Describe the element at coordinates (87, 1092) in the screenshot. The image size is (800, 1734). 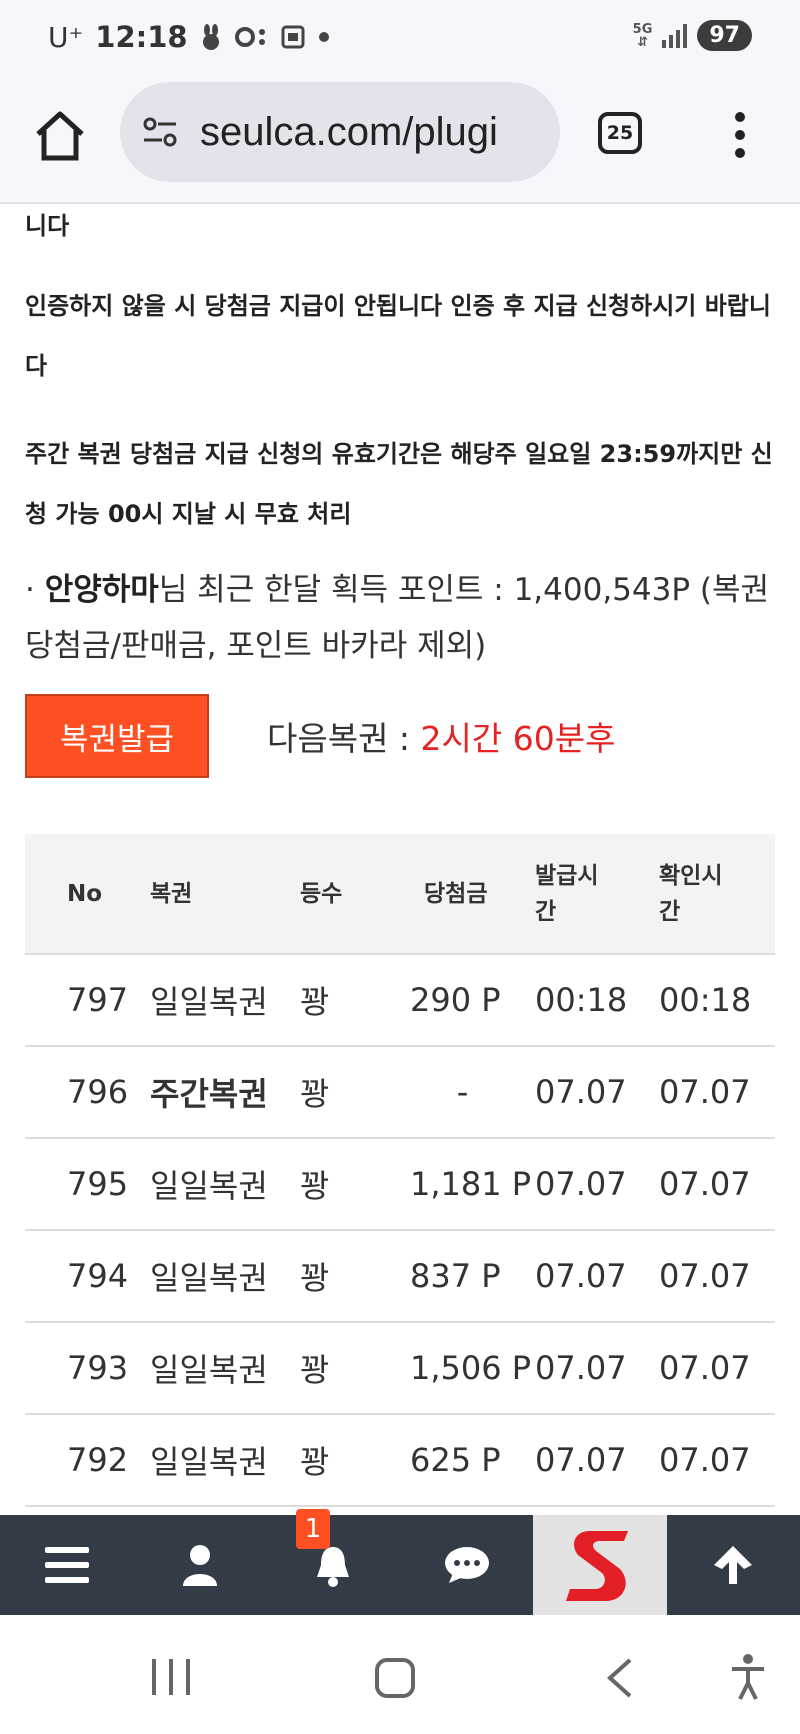
I see `row-no: 796` at that location.